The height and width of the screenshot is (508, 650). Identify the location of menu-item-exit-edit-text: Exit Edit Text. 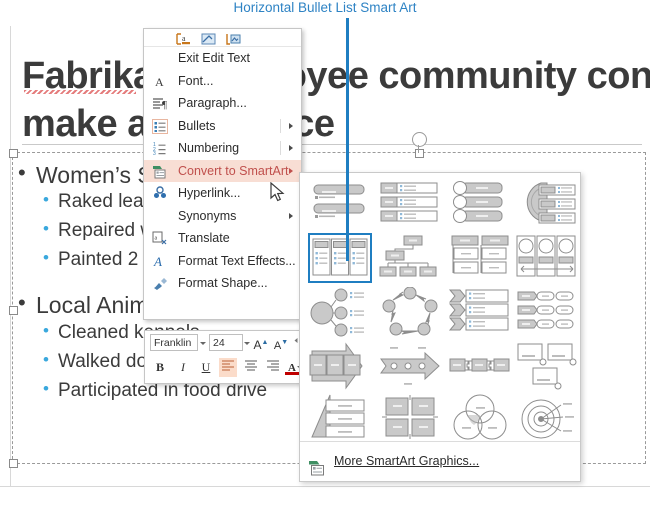
(222, 58).